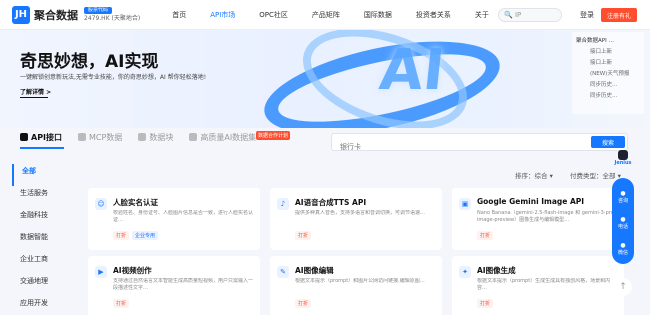 The image size is (650, 315). Describe the element at coordinates (482, 15) in the screenshot. I see `menu-about: 关于` at that location.